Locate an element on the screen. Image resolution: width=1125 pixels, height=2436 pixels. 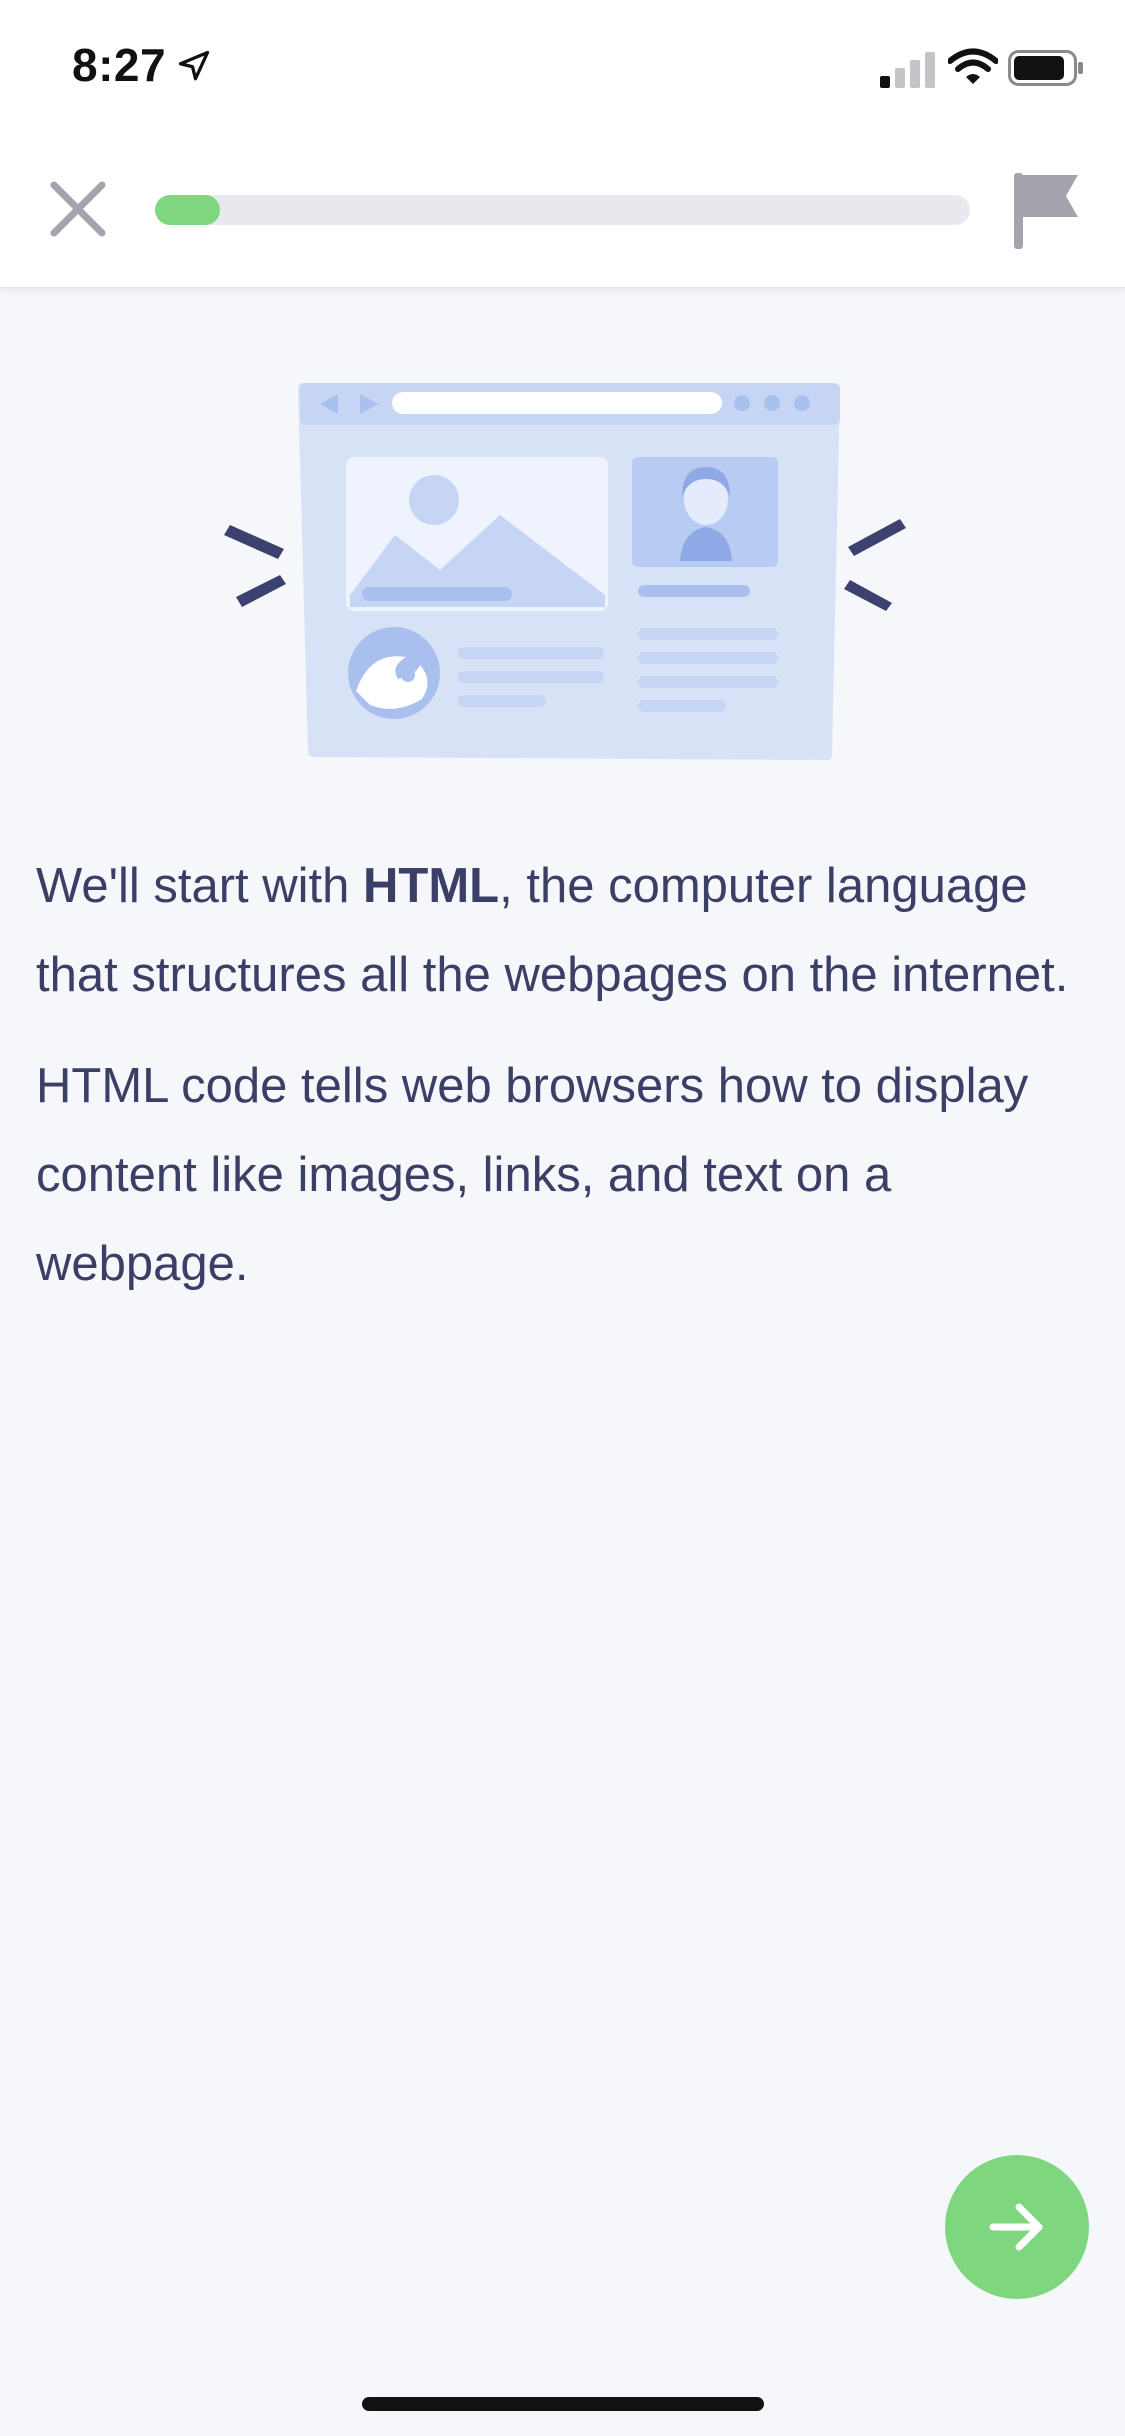
webpage-illustration is located at coordinates (565, 571).